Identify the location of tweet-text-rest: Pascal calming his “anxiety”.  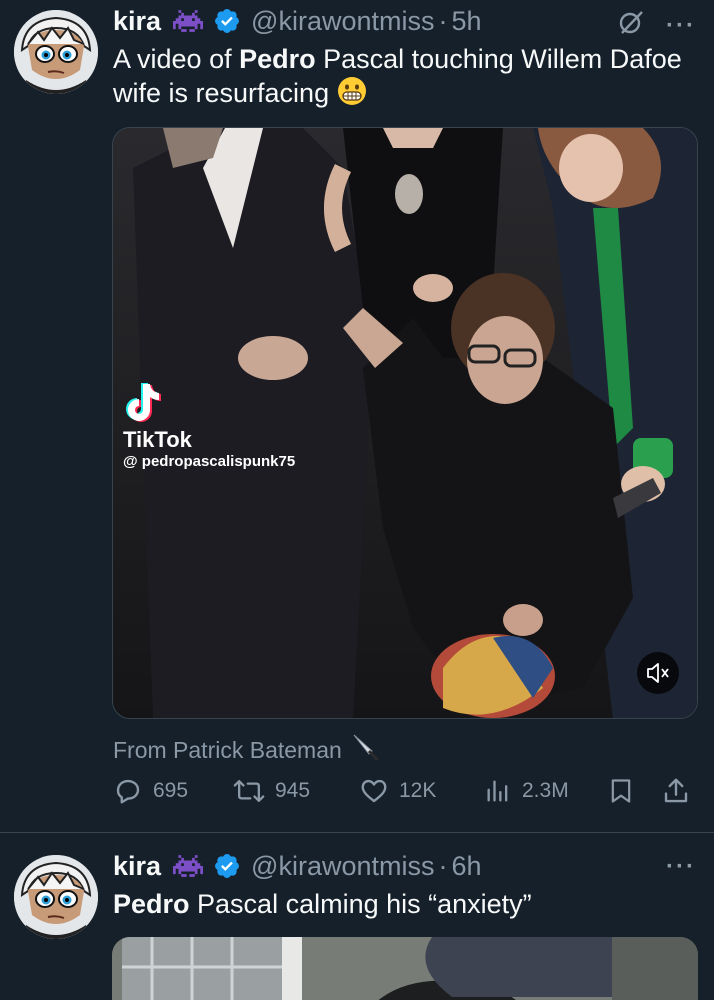
(360, 904).